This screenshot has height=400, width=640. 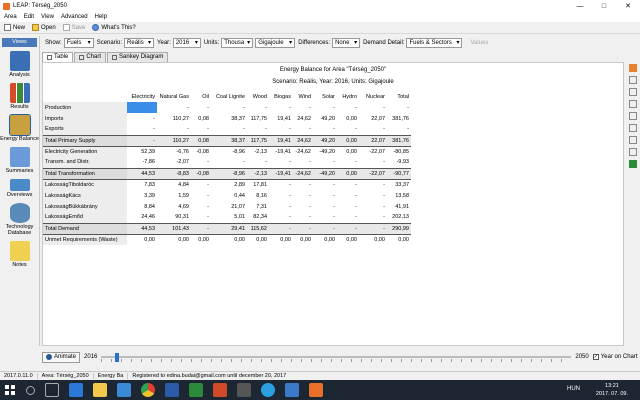 I want to click on table-cell: -80,85, so click(x=399, y=151).